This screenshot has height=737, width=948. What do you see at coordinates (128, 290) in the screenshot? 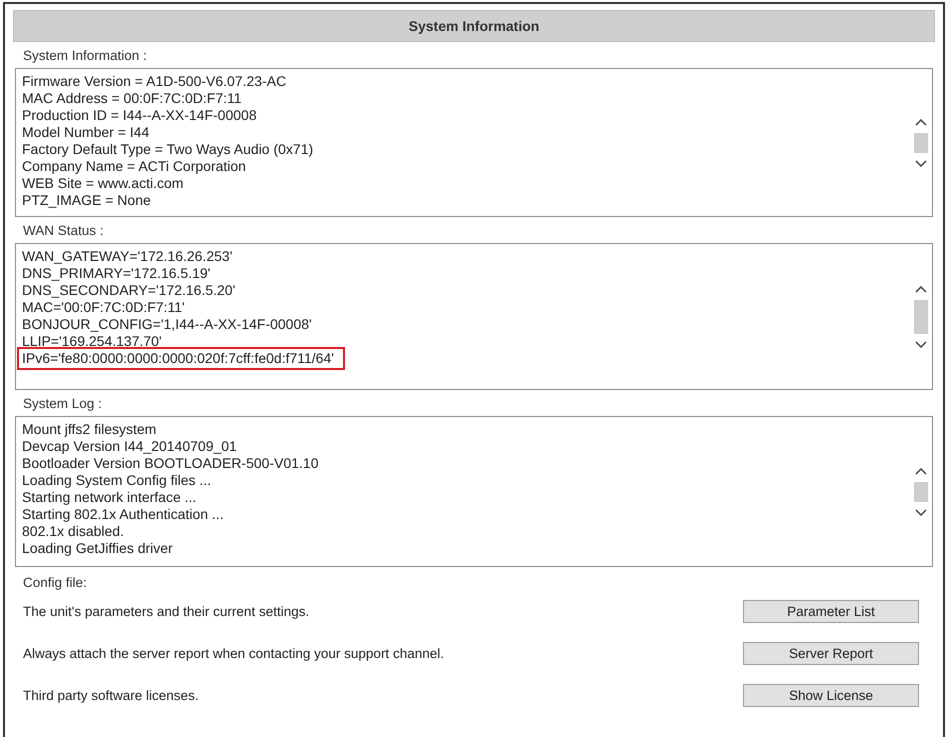
I see `text-line: DNS_SECONDARY='172.16.5.20'` at bounding box center [128, 290].